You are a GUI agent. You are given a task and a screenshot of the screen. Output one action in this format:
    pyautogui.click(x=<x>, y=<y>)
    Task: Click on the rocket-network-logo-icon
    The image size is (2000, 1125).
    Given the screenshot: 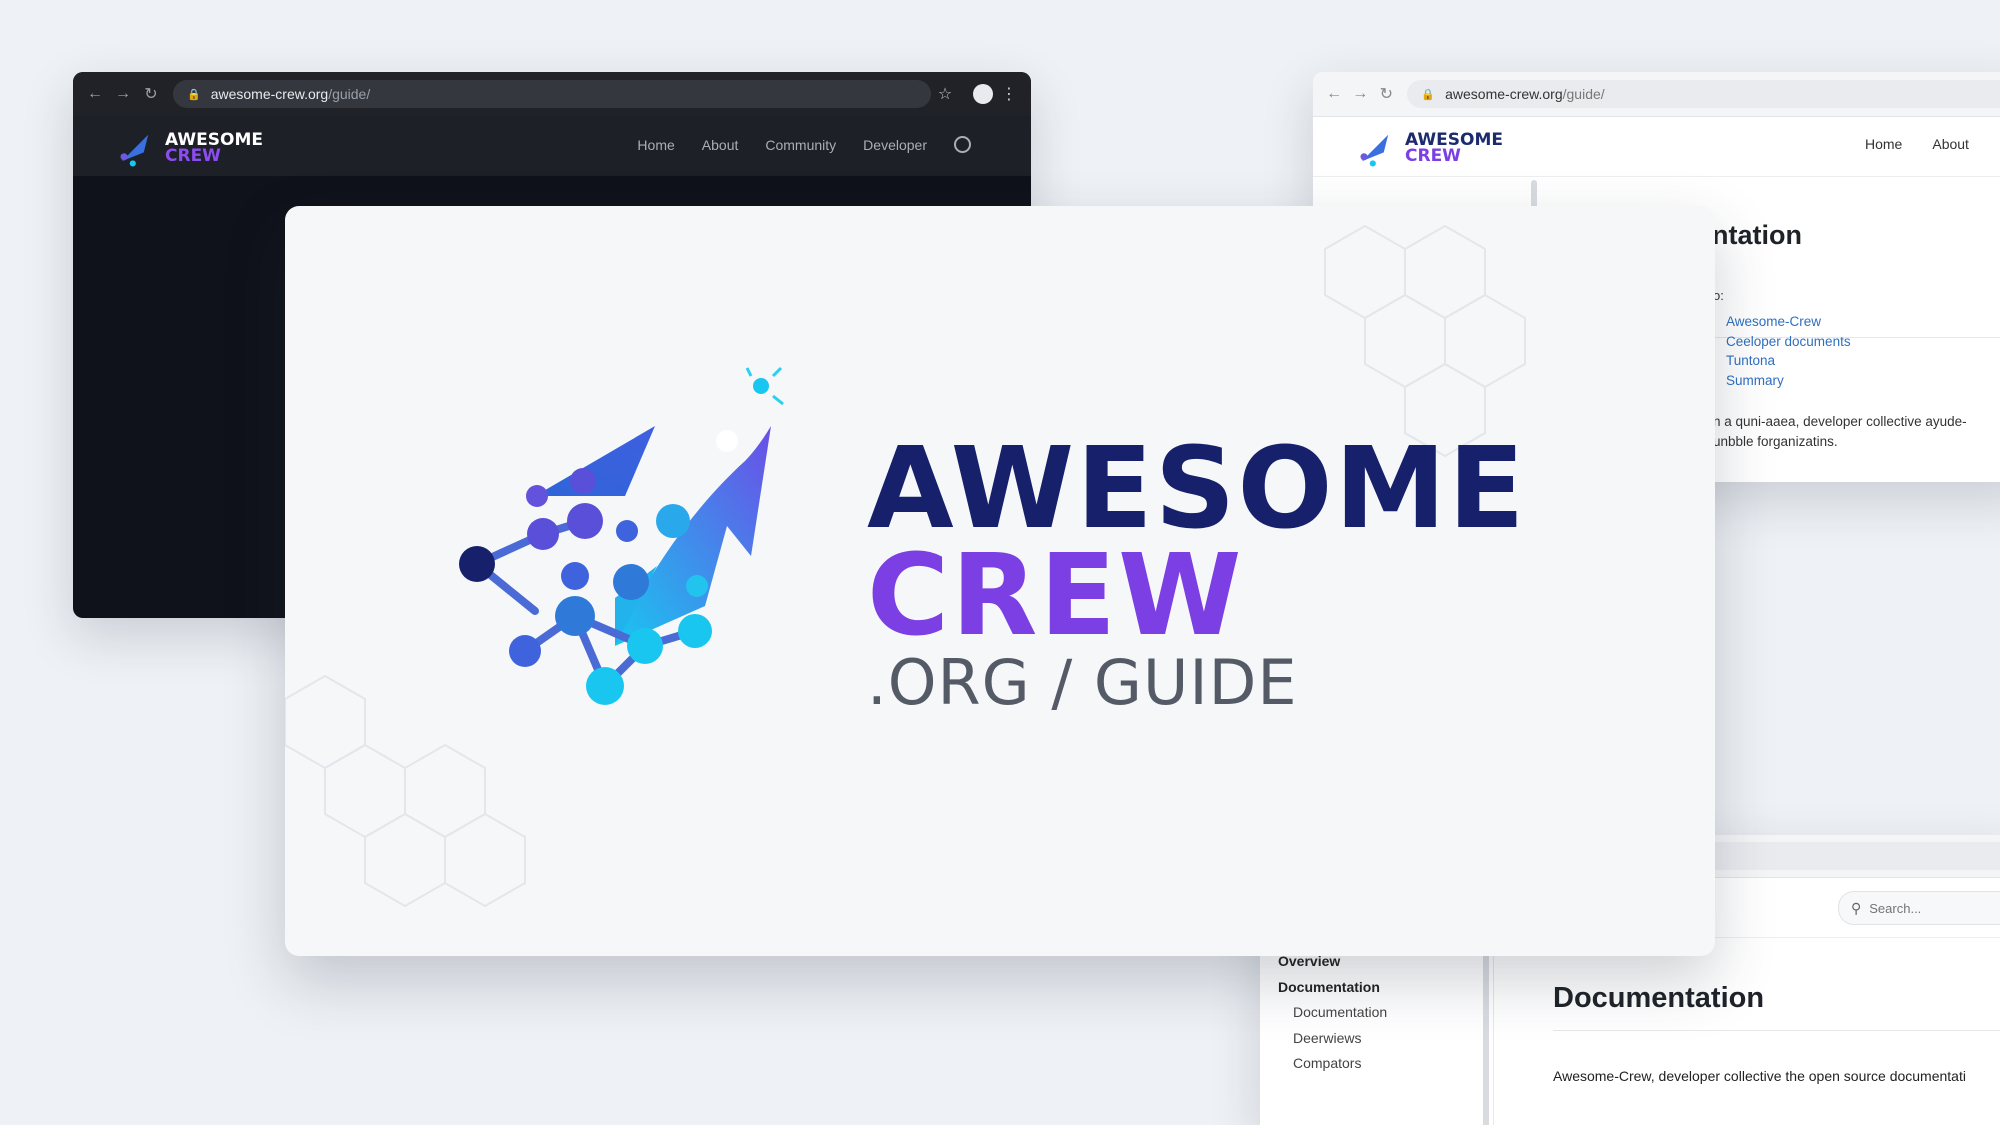 What is the action you would take?
    pyautogui.click(x=621, y=535)
    